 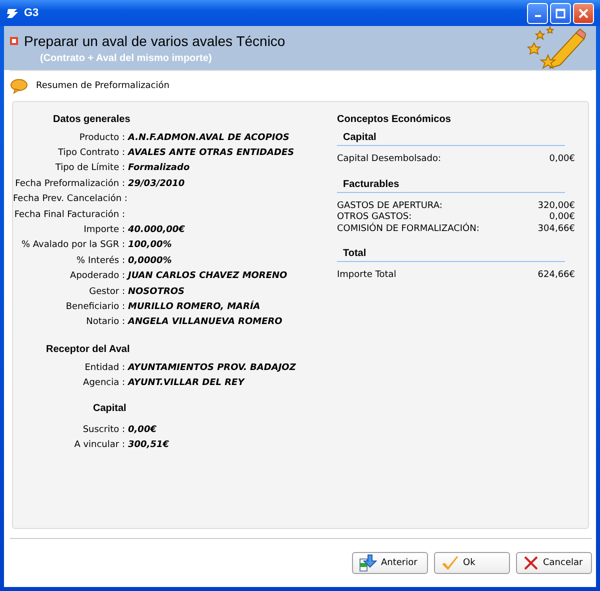 I want to click on field-label: Fecha Prev. Cancelación :, so click(x=69, y=199).